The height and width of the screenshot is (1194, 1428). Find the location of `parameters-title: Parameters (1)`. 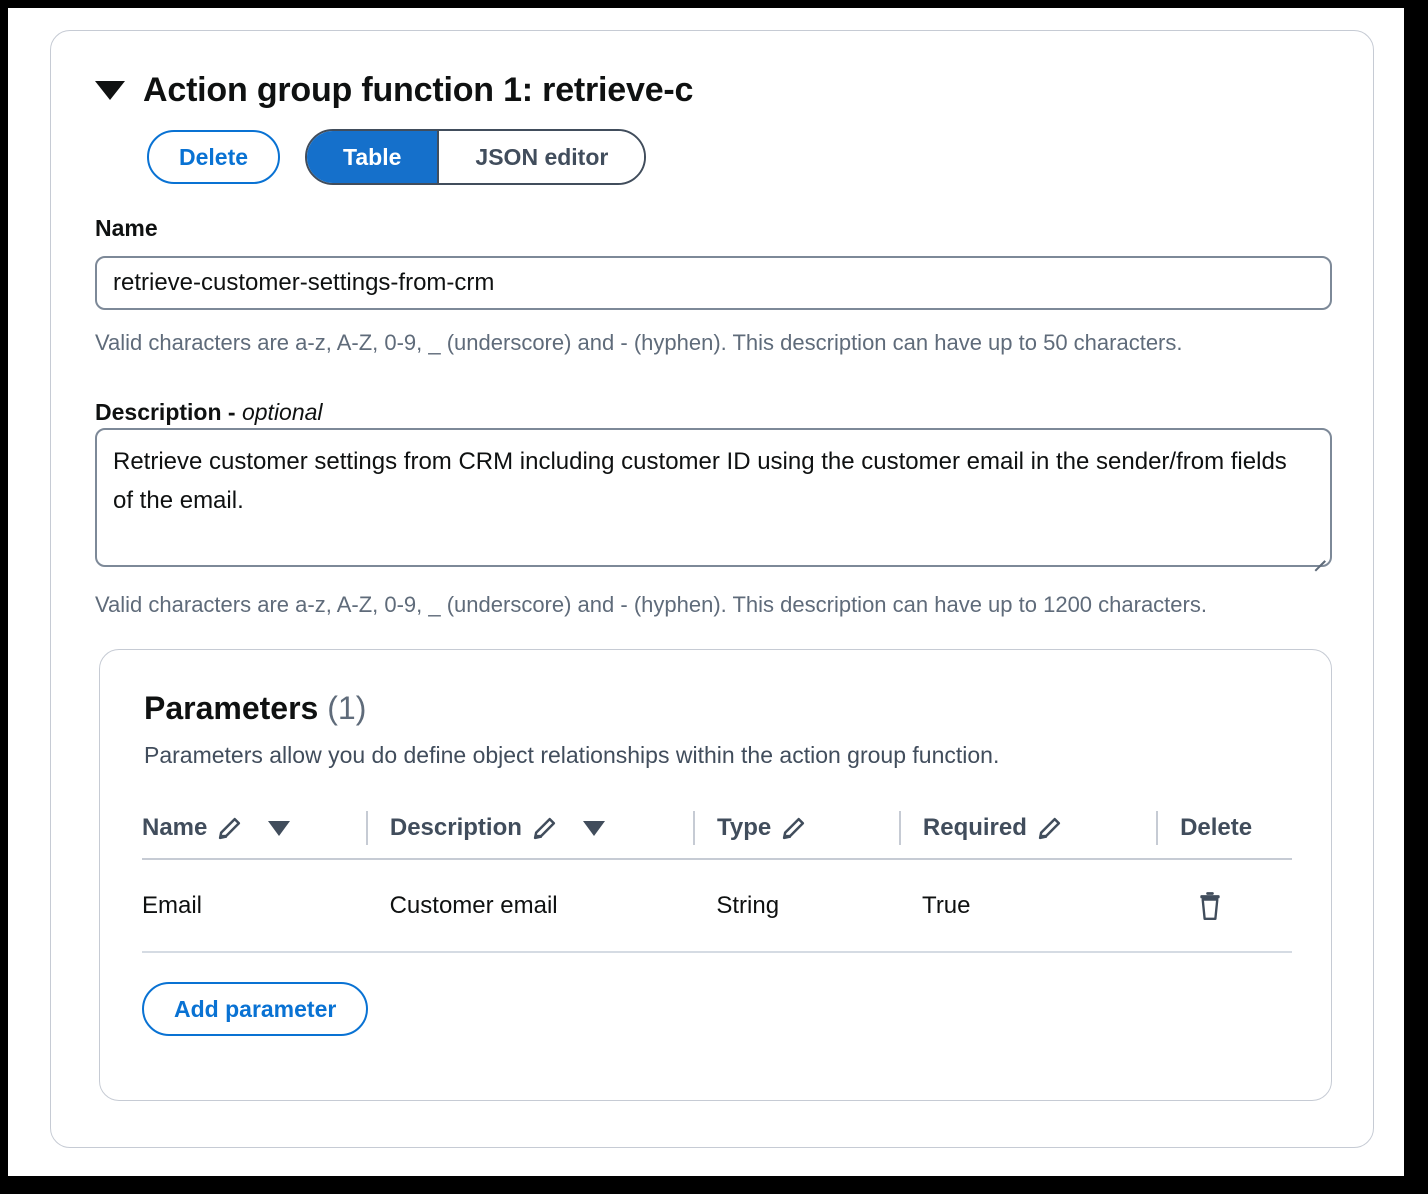

parameters-title: Parameters (1) is located at coordinates (255, 708).